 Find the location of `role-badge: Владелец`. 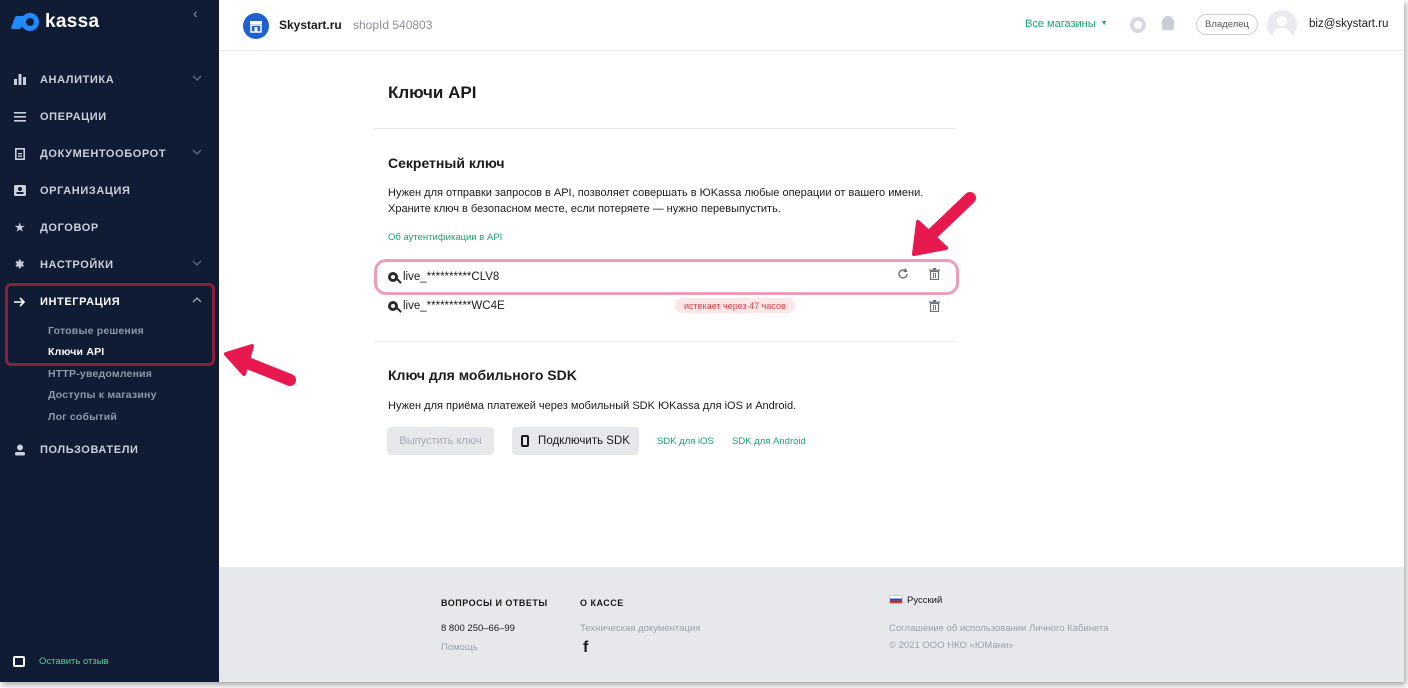

role-badge: Владелец is located at coordinates (1227, 24).